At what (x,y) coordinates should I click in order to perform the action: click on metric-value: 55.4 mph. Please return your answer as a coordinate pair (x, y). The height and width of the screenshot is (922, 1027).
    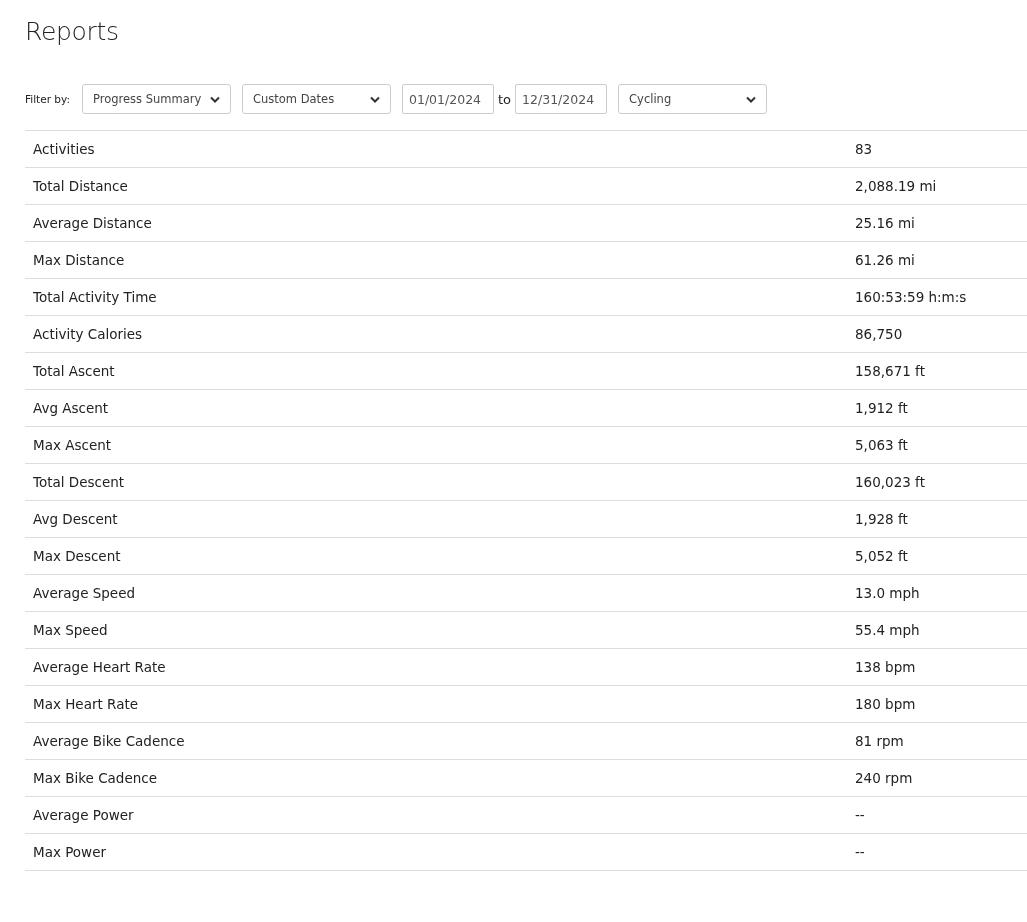
    Looking at the image, I should click on (887, 630).